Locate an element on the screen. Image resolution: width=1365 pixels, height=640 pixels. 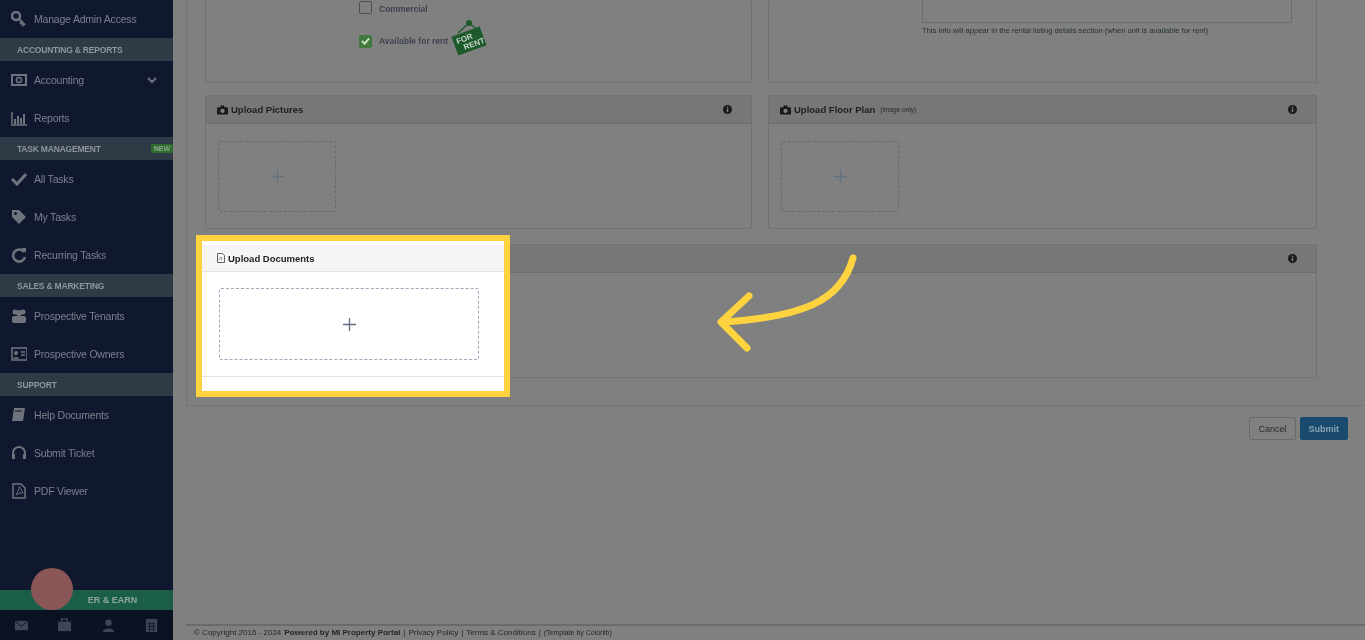
nav-link: My Tasks is located at coordinates (55, 217).